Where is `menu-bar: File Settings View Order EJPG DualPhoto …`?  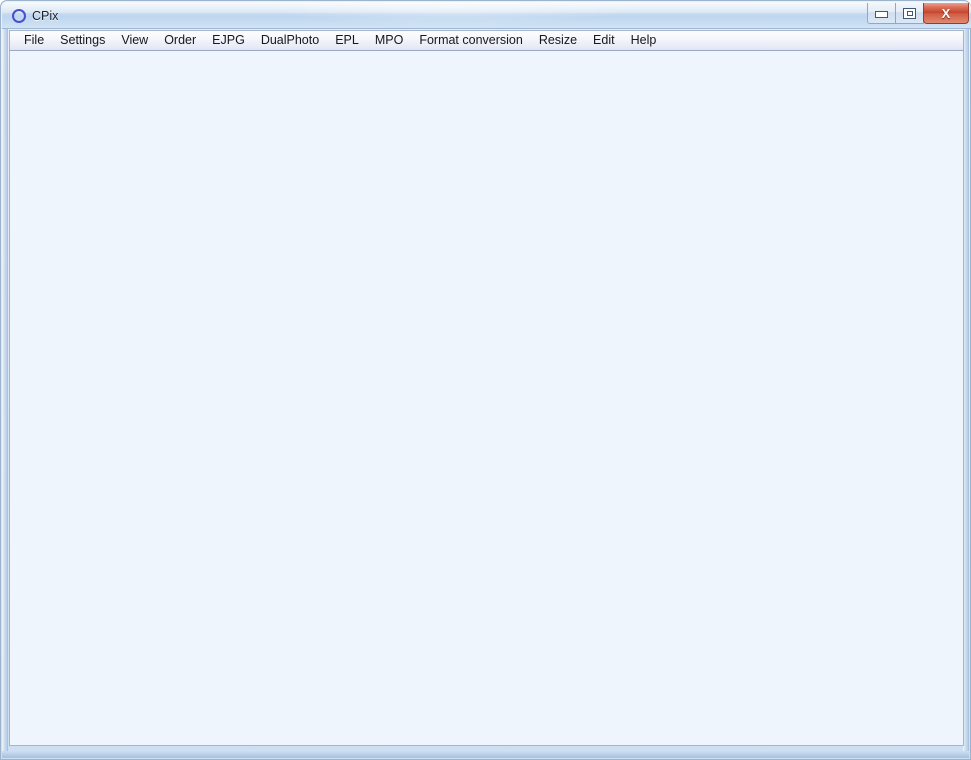
menu-bar: File Settings View Order EJPG DualPhoto … is located at coordinates (486, 40).